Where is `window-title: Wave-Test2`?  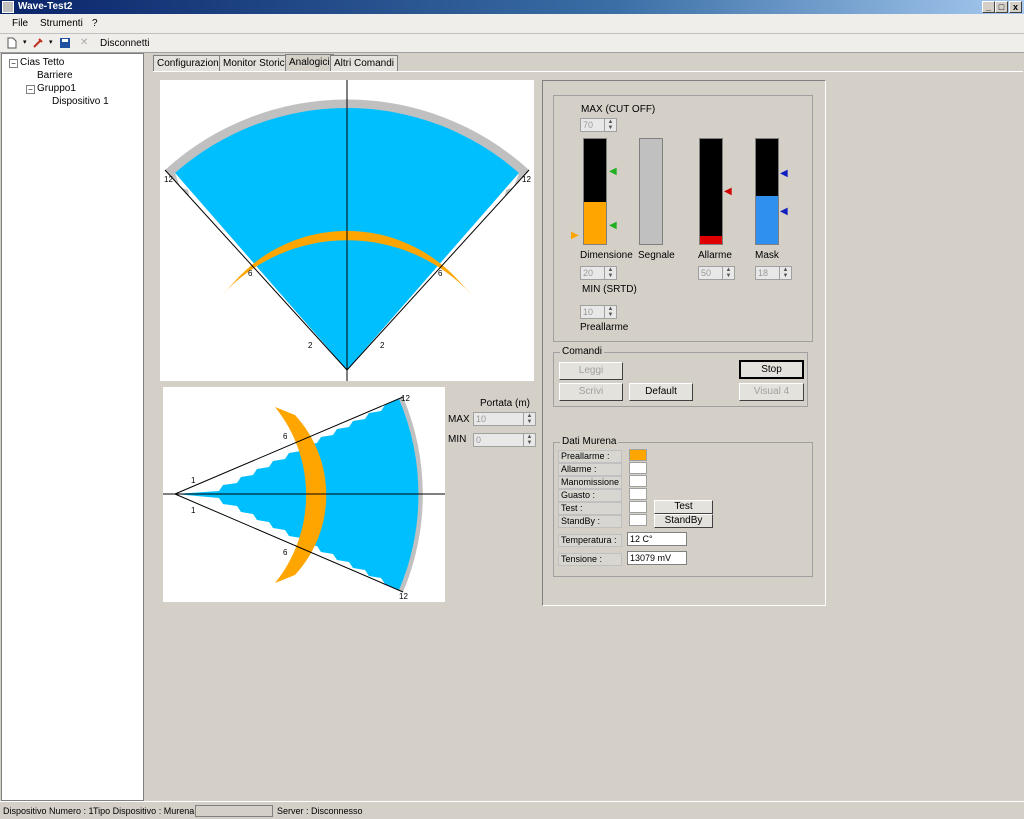
window-title: Wave-Test2 is located at coordinates (45, 6).